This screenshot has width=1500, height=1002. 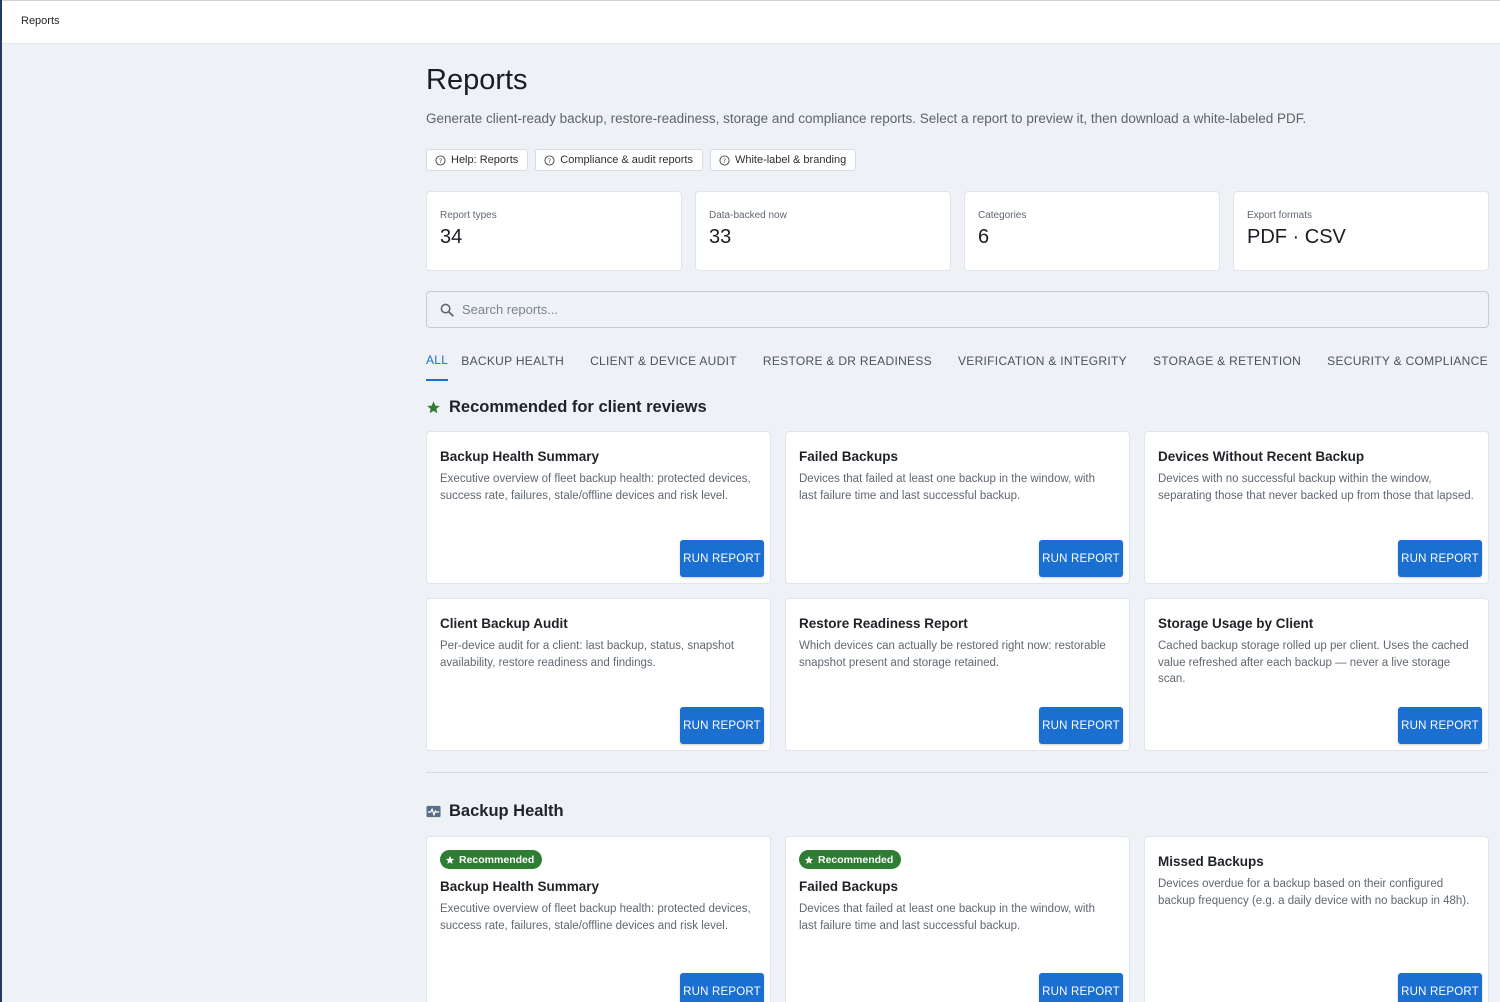 I want to click on stat-value: 6, so click(x=984, y=237).